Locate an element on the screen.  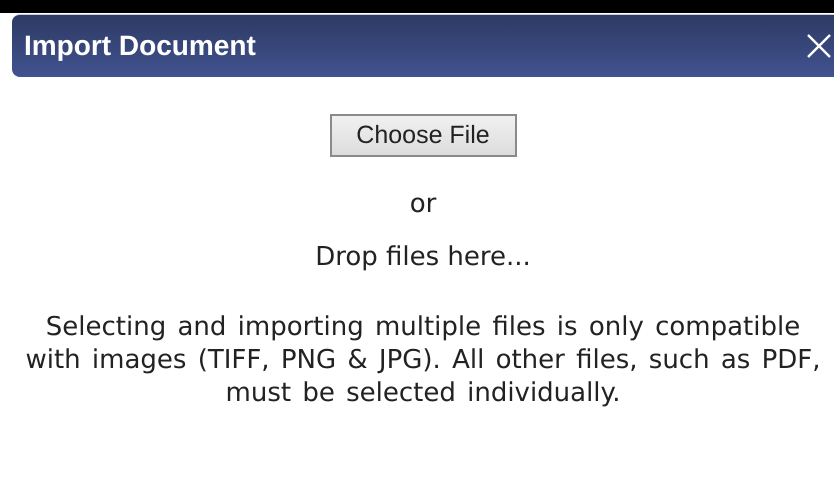
or-label: or is located at coordinates (423, 204).